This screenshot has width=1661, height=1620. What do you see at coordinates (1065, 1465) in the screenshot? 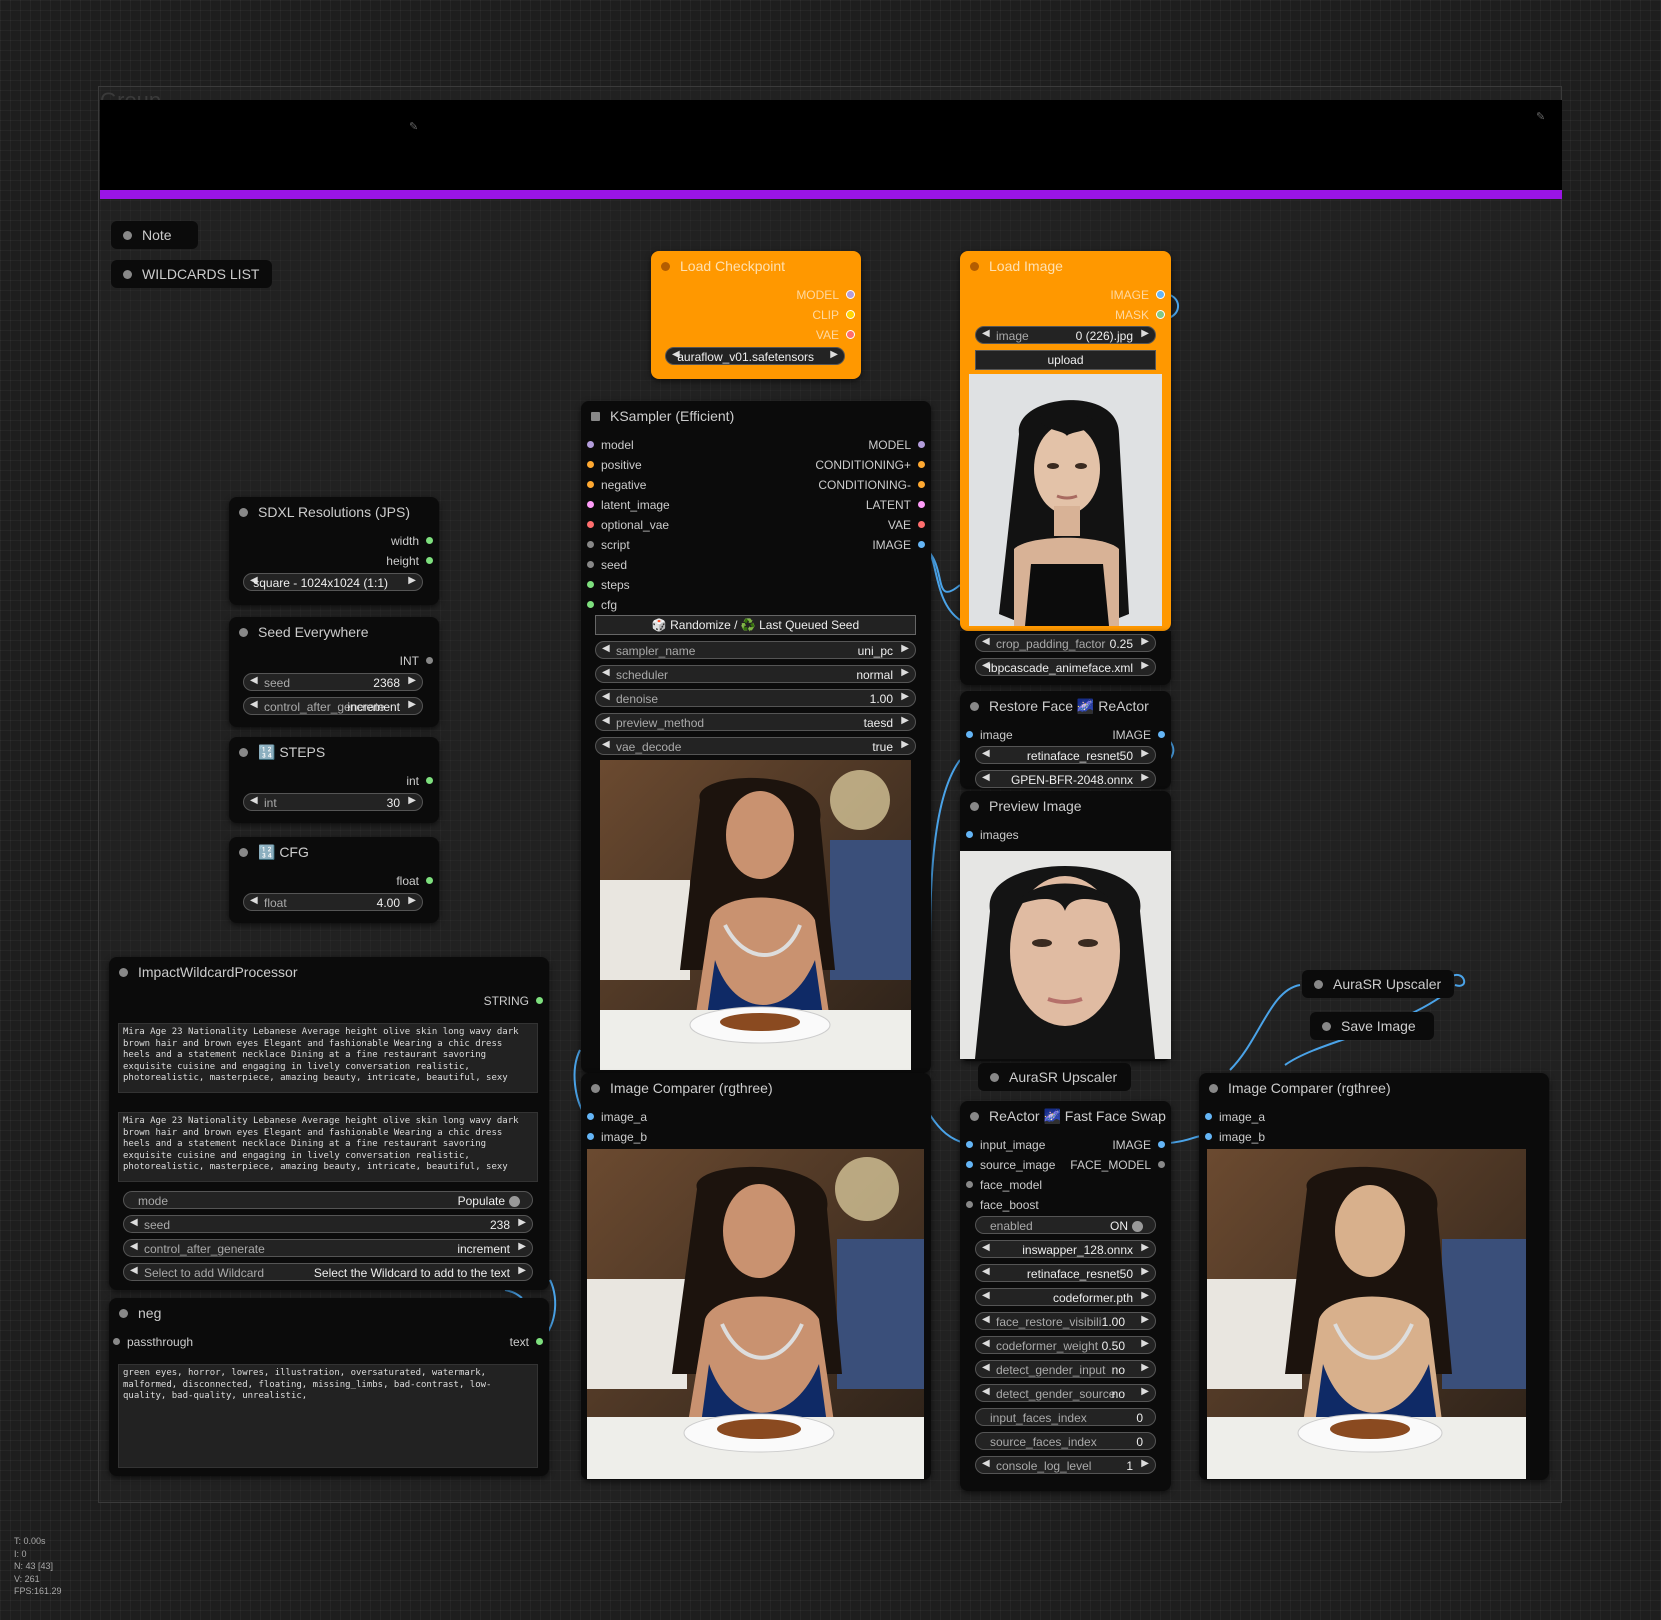
I see `console-log-level-combo: ◀ console_log_level 1 ▶` at bounding box center [1065, 1465].